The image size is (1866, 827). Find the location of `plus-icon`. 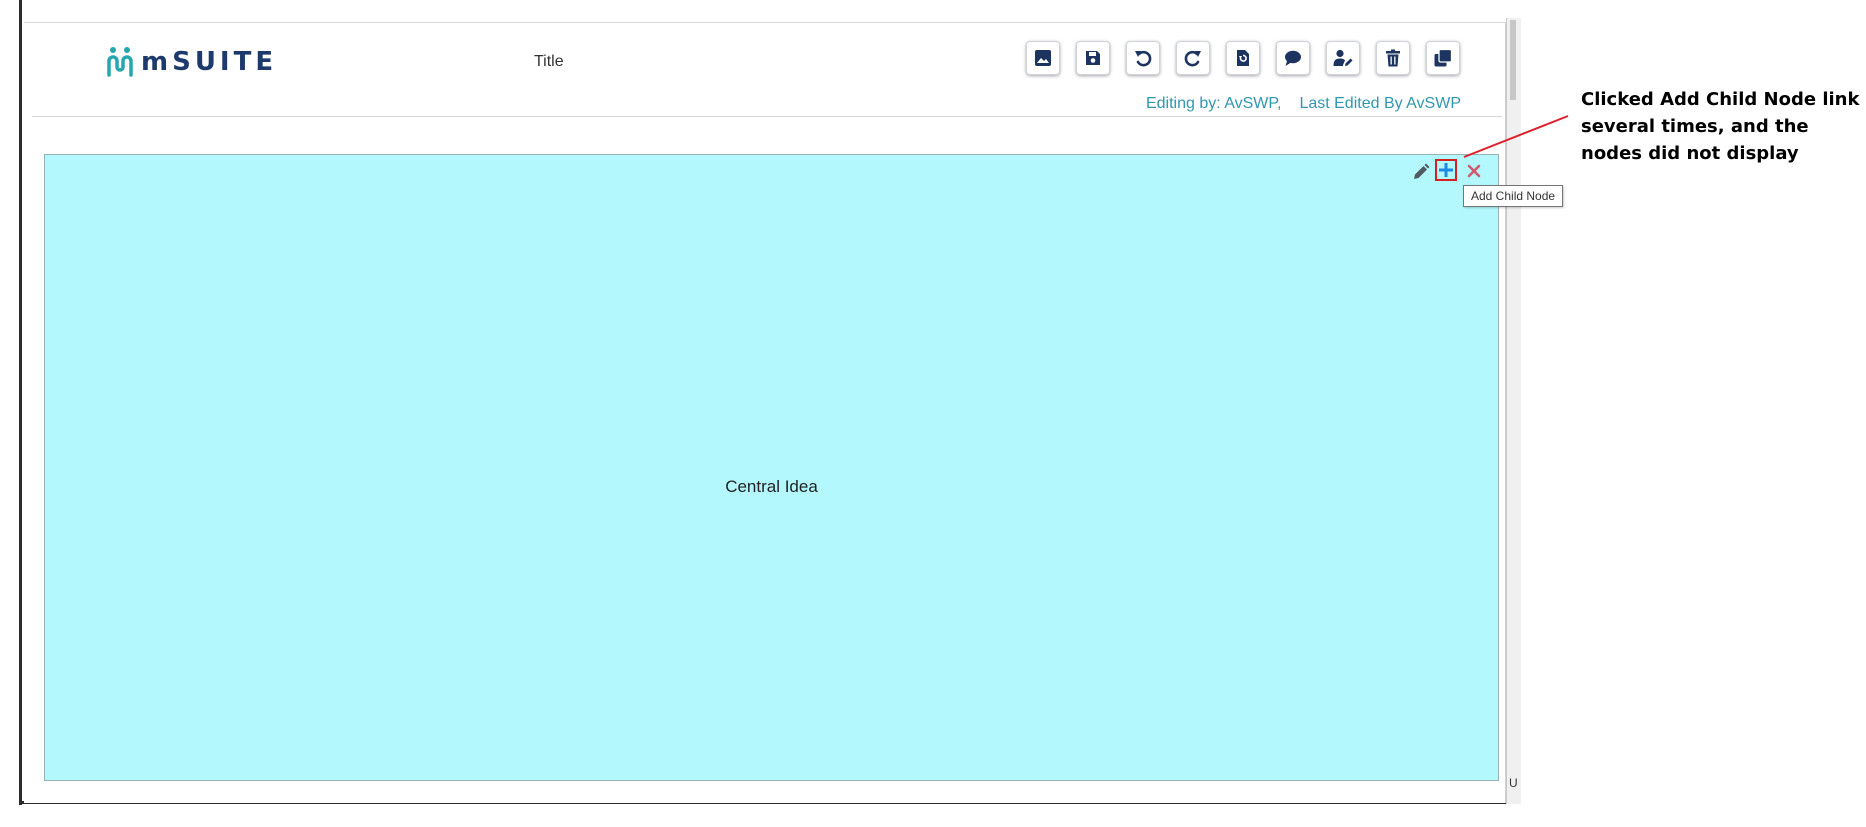

plus-icon is located at coordinates (1446, 170).